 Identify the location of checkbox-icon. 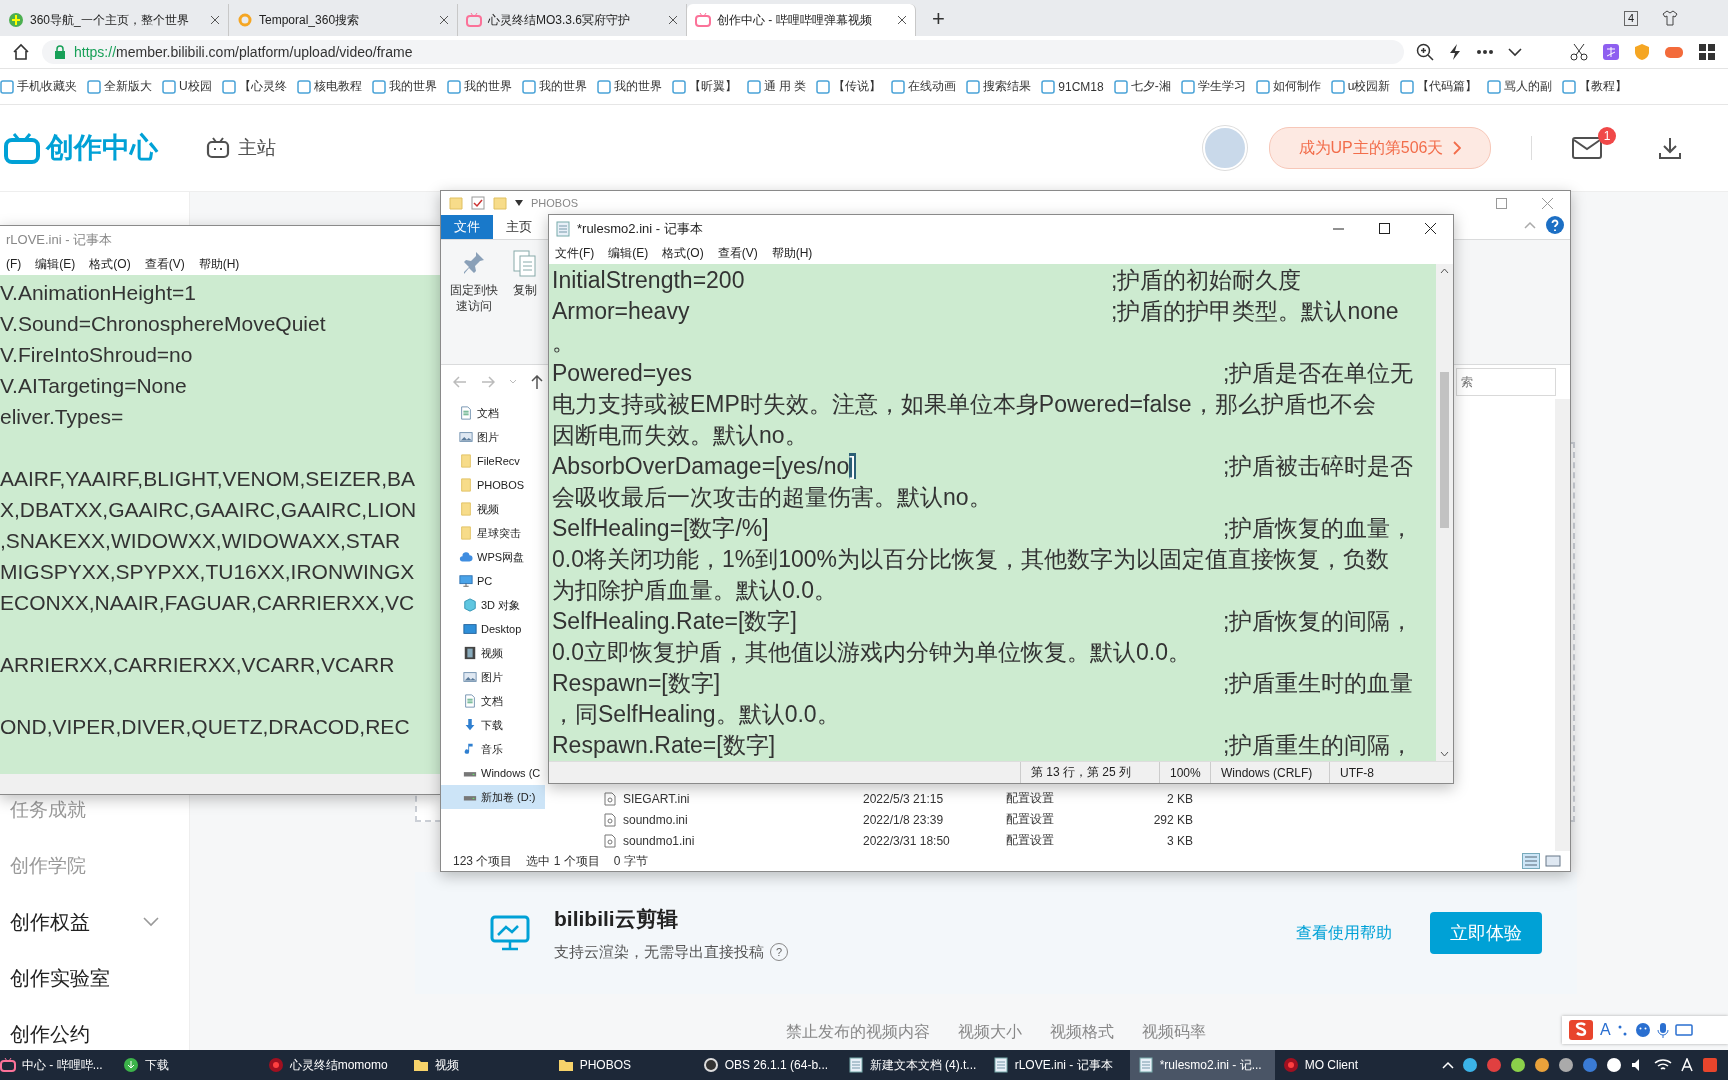
(478, 203).